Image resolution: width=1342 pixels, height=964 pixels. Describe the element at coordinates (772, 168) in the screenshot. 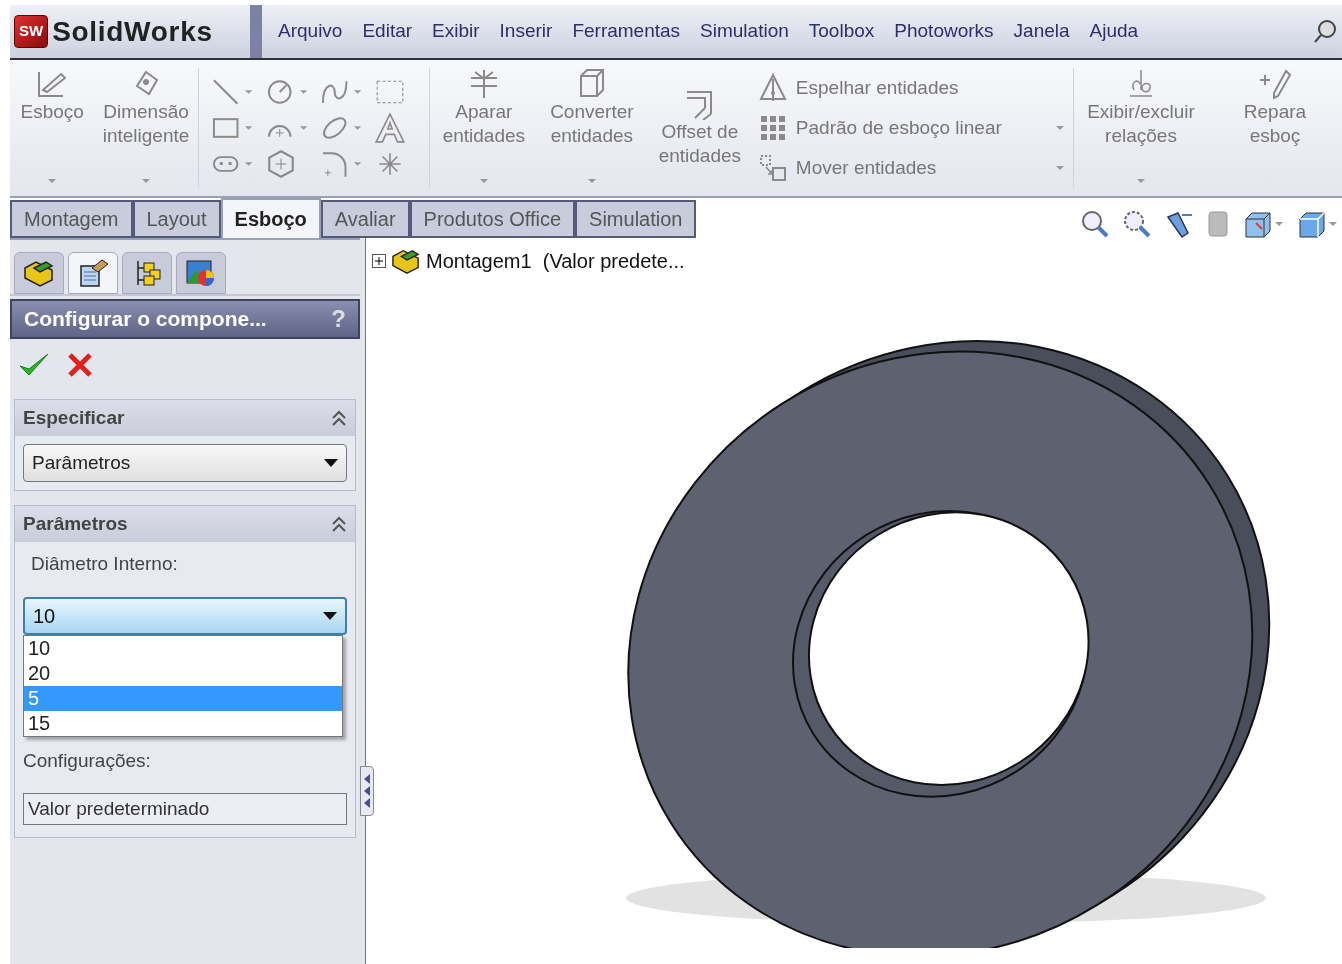

I see `move-icon` at that location.